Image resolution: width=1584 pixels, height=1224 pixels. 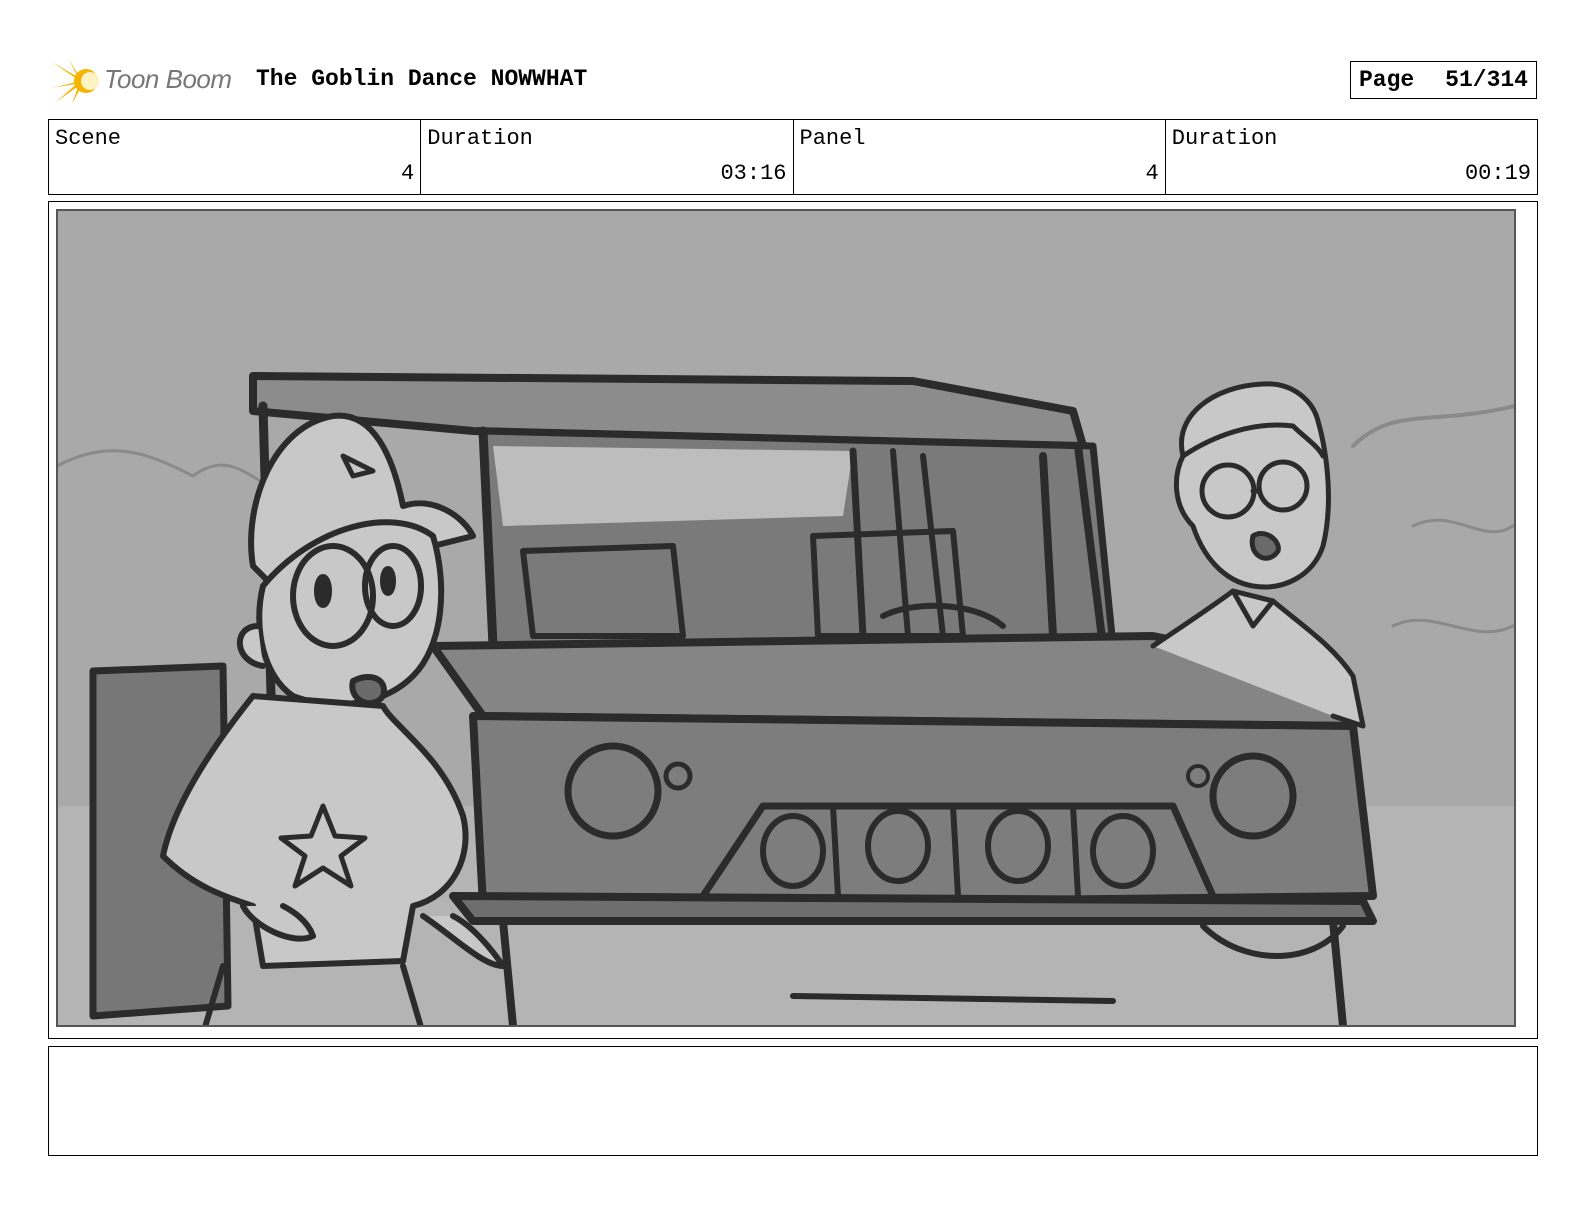 What do you see at coordinates (74, 81) in the screenshot?
I see `starburst-icon` at bounding box center [74, 81].